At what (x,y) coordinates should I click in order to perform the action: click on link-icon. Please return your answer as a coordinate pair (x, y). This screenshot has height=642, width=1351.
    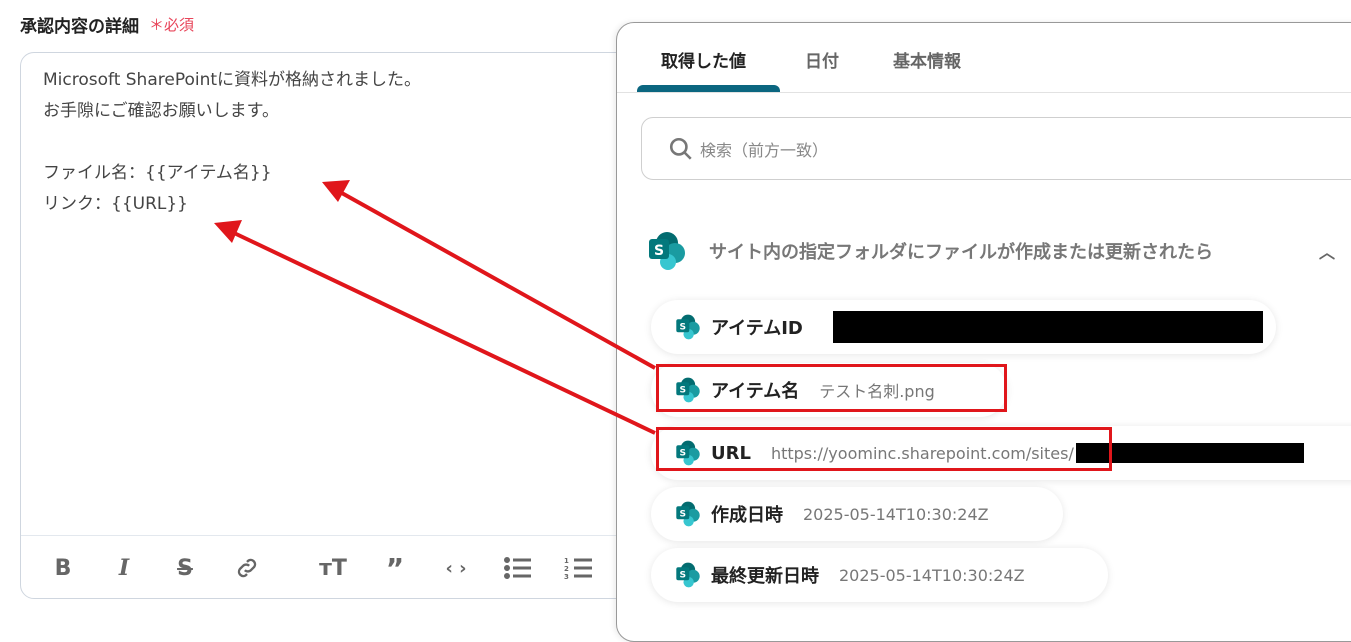
    Looking at the image, I should click on (247, 568).